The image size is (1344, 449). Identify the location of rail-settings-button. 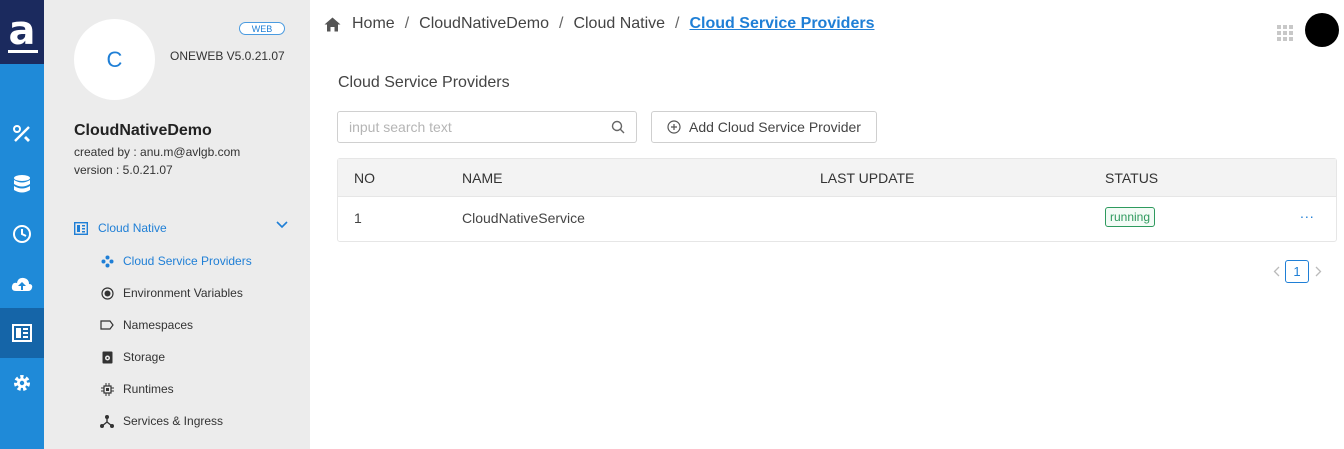
(22, 383).